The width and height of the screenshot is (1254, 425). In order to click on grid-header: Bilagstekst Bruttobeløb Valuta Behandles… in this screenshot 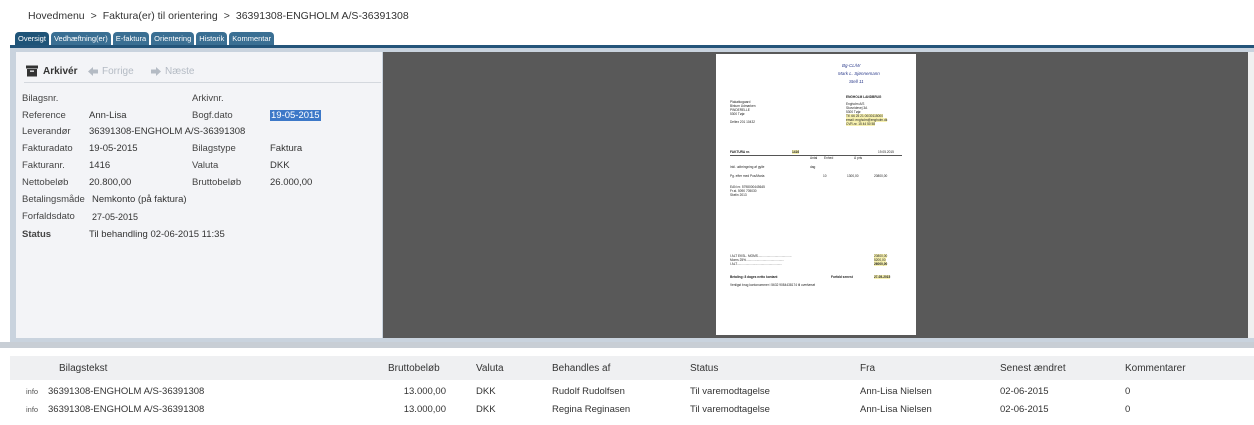, I will do `click(632, 368)`.